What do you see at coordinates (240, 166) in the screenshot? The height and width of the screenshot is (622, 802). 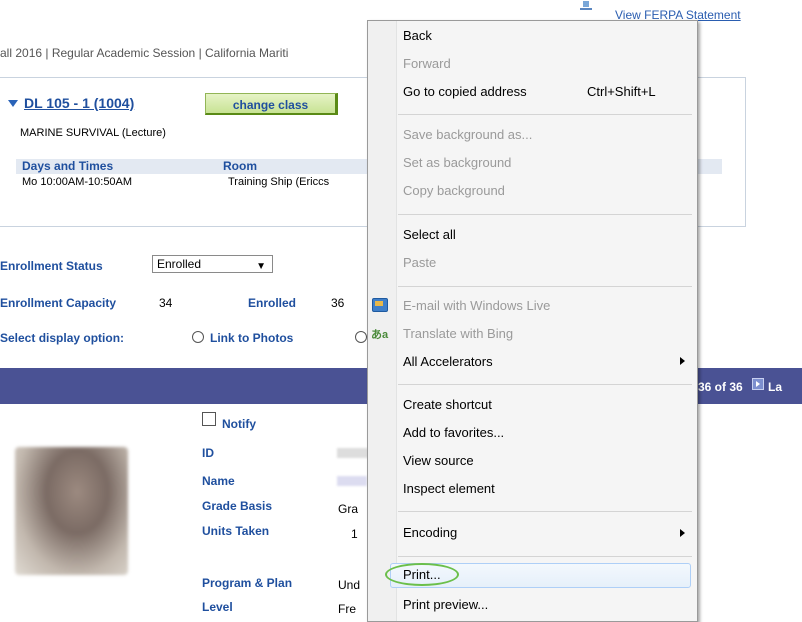 I see `schedule-header-room: Room` at bounding box center [240, 166].